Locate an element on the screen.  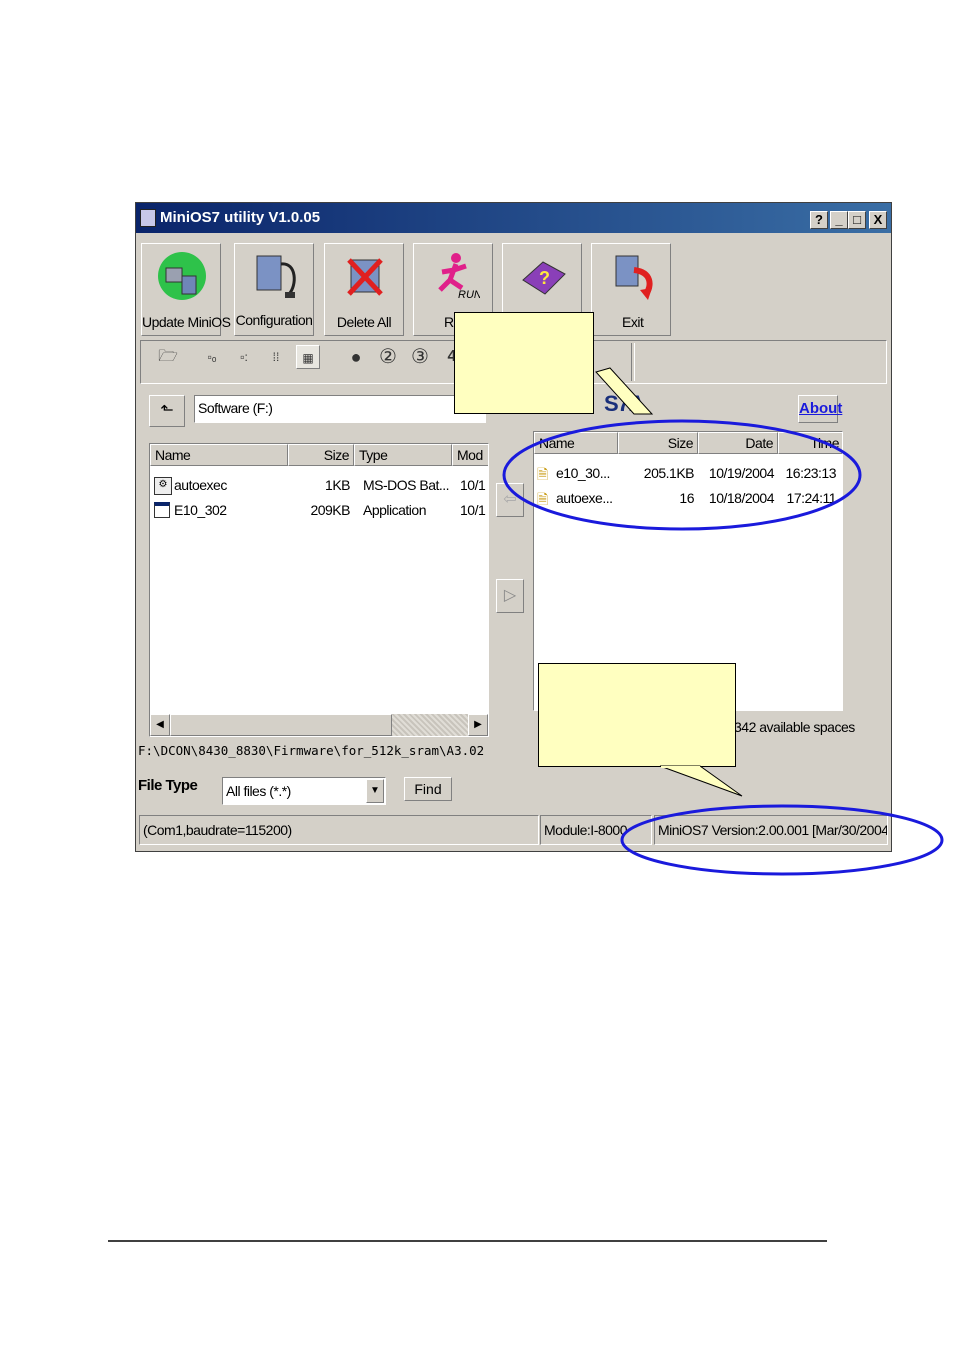
list-item: E10_302 209KB Application 10/1 is located at coordinates (319, 512).